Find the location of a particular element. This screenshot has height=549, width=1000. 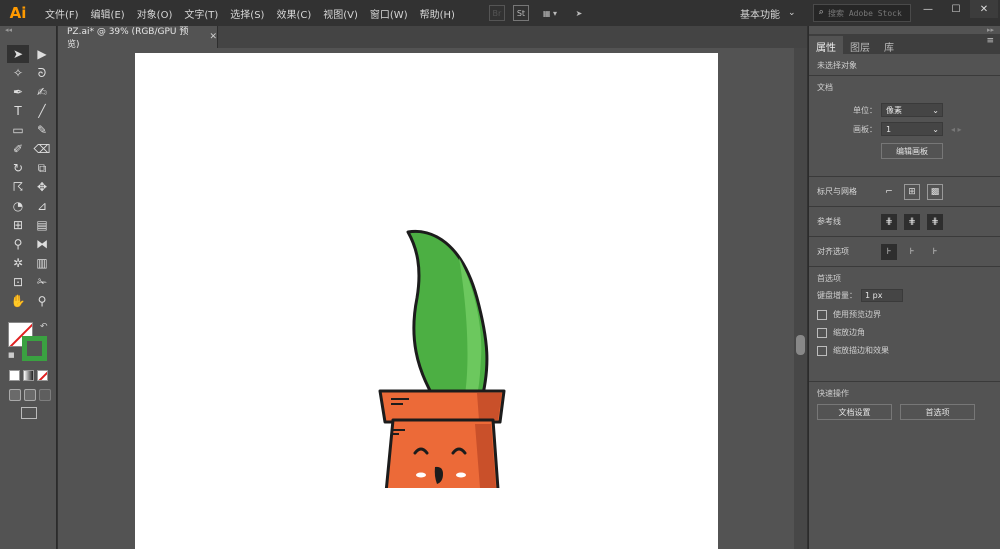

transparency-grid-icon: ▩ is located at coordinates (935, 192).